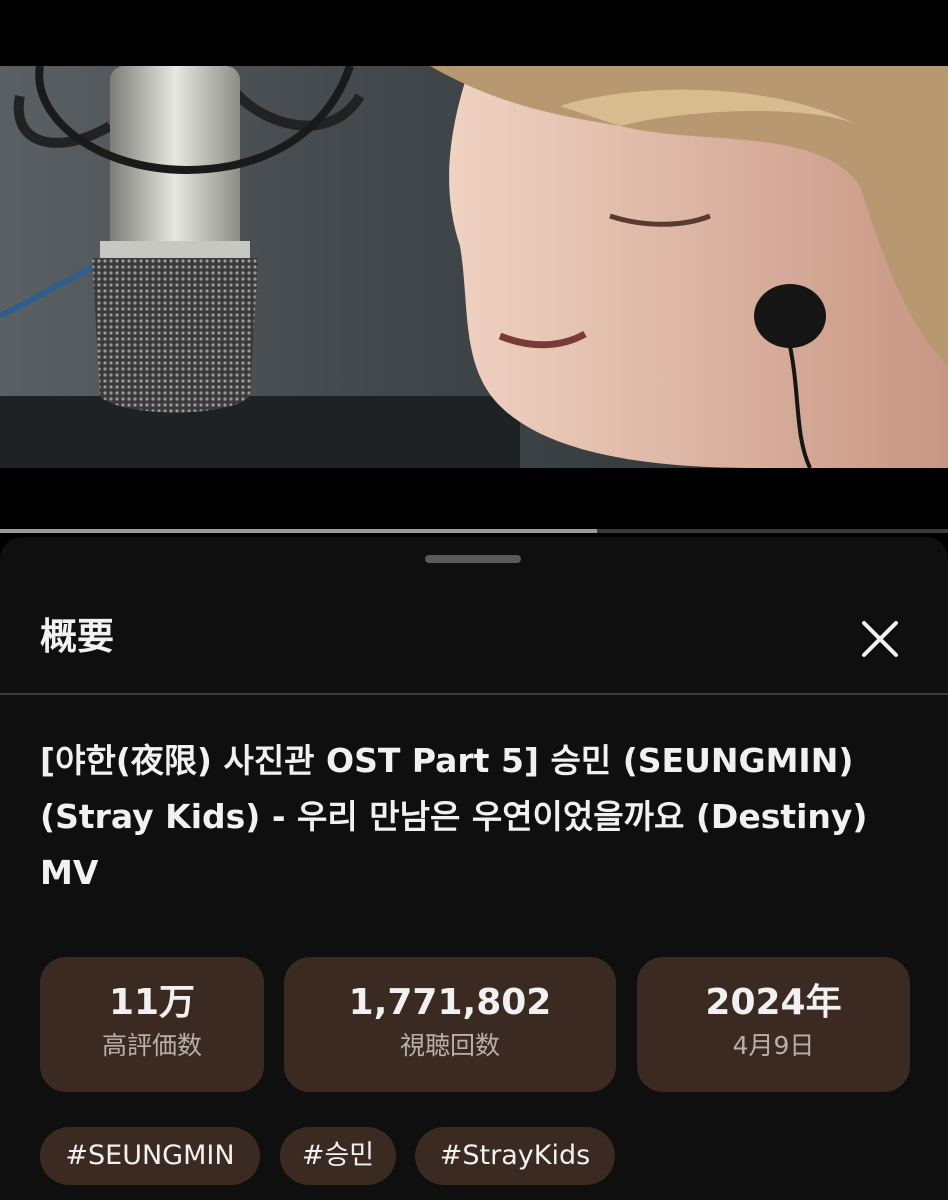  I want to click on hashtag-seungmin: #SEUNGMIN, so click(150, 1156).